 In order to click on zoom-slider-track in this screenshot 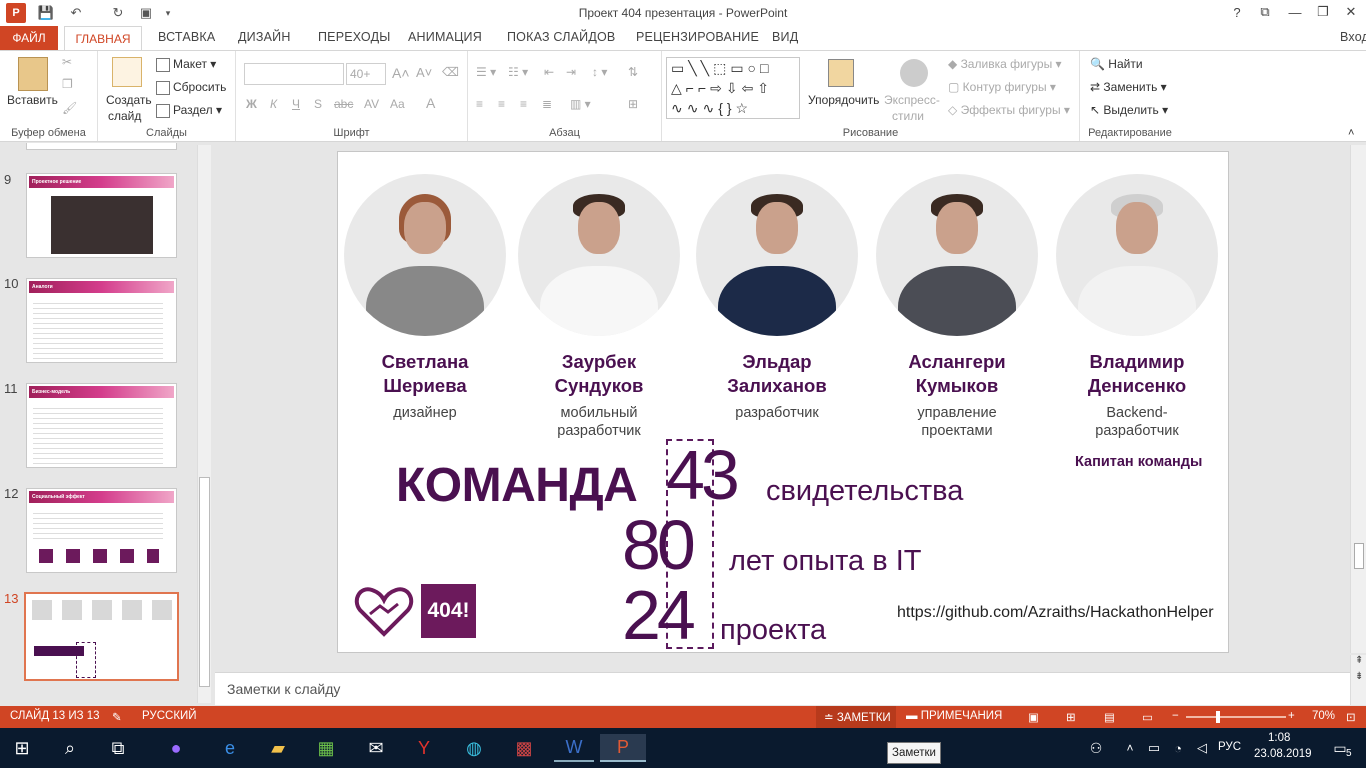, I will do `click(1236, 717)`.